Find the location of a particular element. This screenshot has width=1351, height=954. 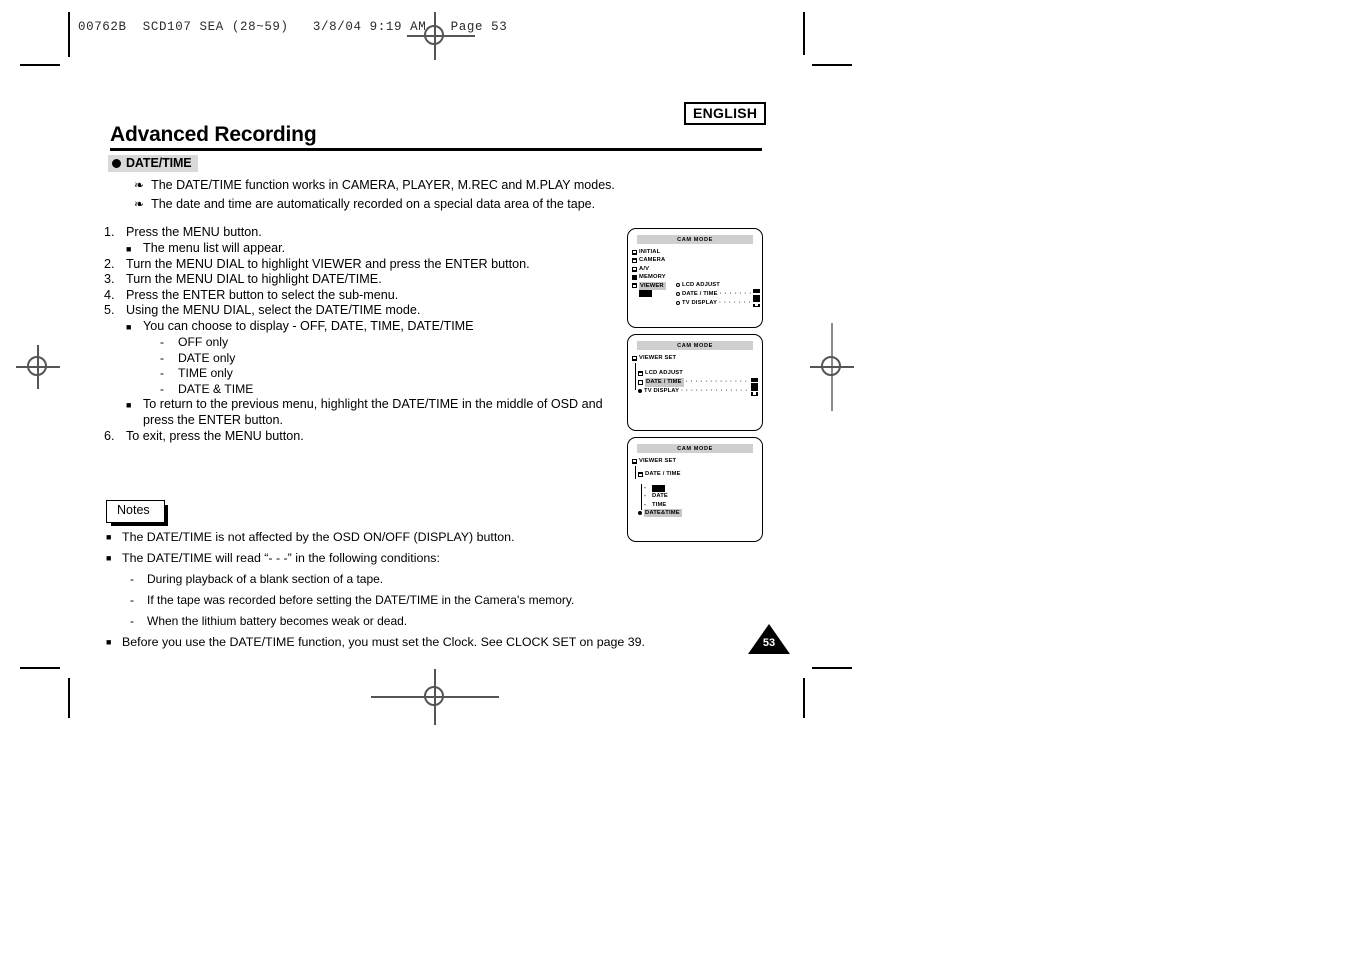

osd-item-label: VIEWER SET is located at coordinates (658, 358).